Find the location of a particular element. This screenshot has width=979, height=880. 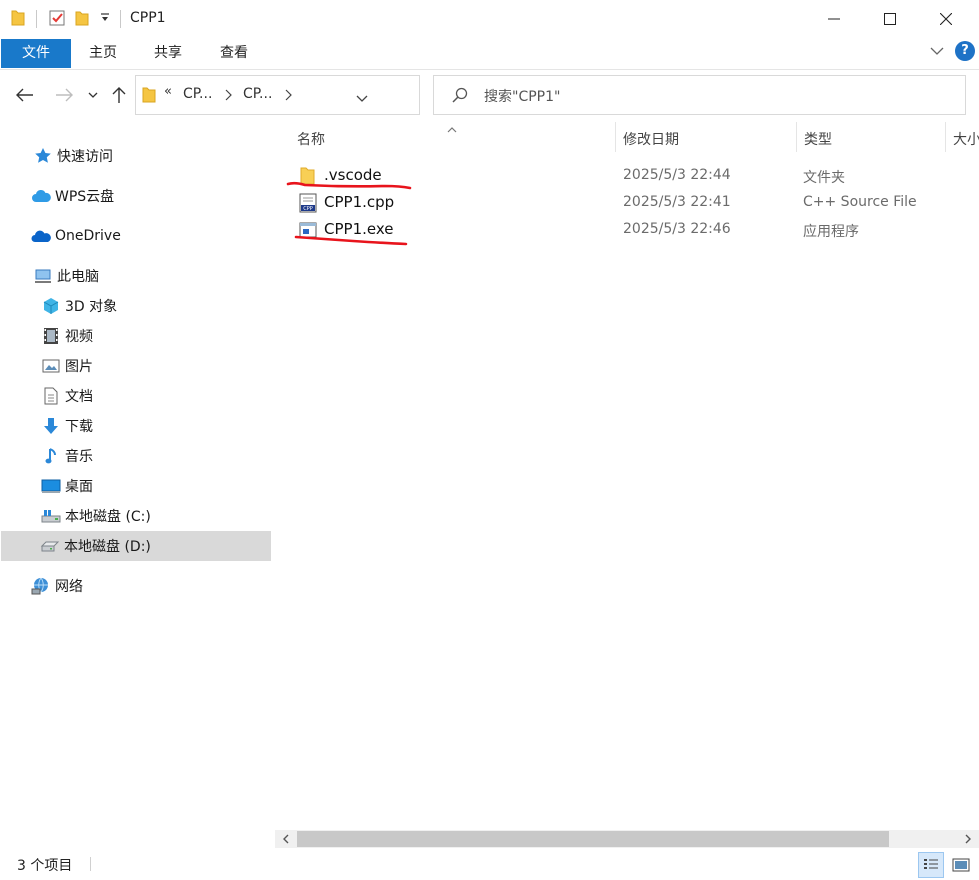

document-icon is located at coordinates (51, 396).